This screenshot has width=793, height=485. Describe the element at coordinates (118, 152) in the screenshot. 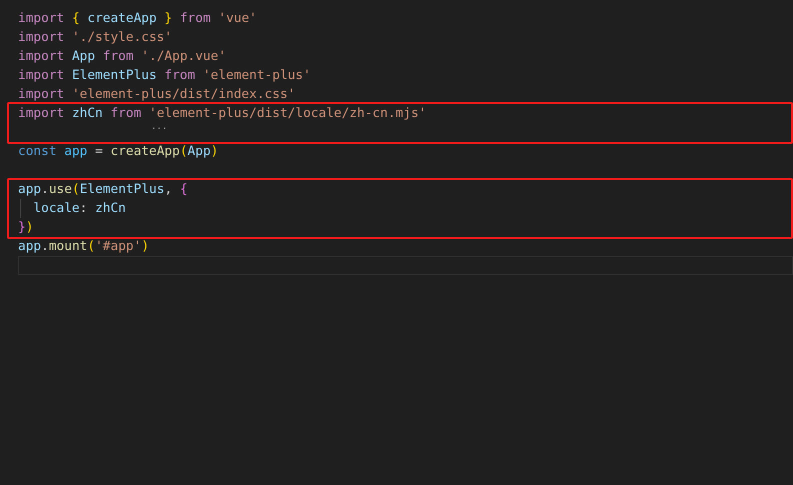

I see `code-line: const app = createApp(App)` at that location.